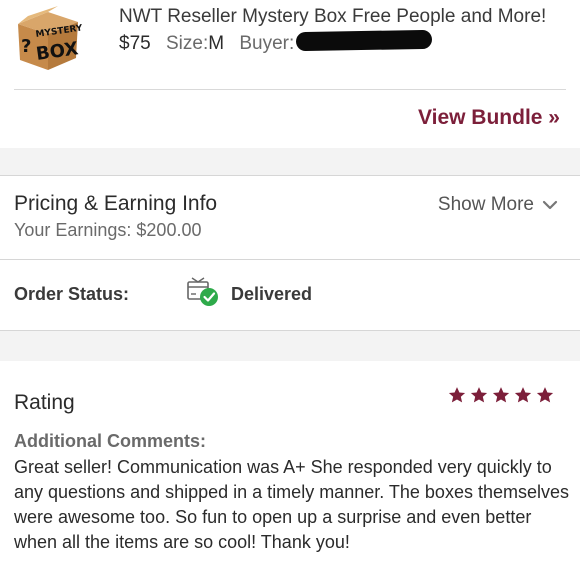  I want to click on show-more-label: Show More, so click(485, 204).